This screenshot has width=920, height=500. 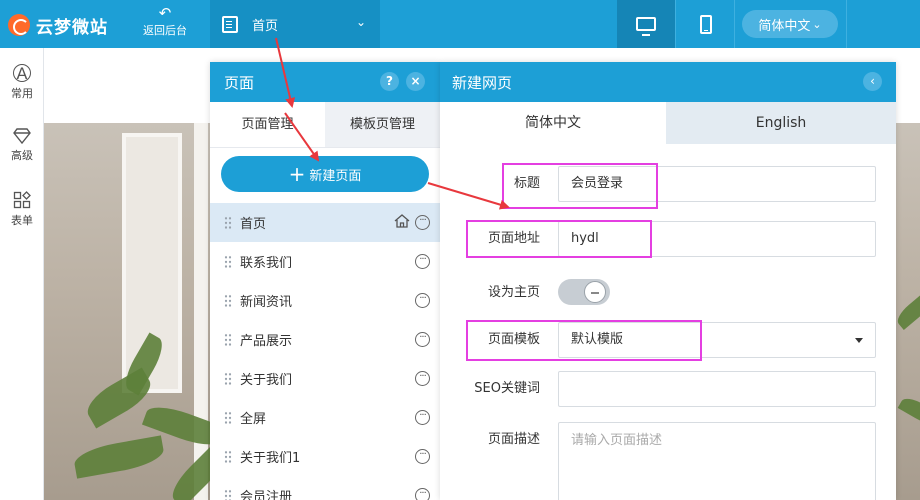 I want to click on annotation-arrows, so click(x=392, y=123).